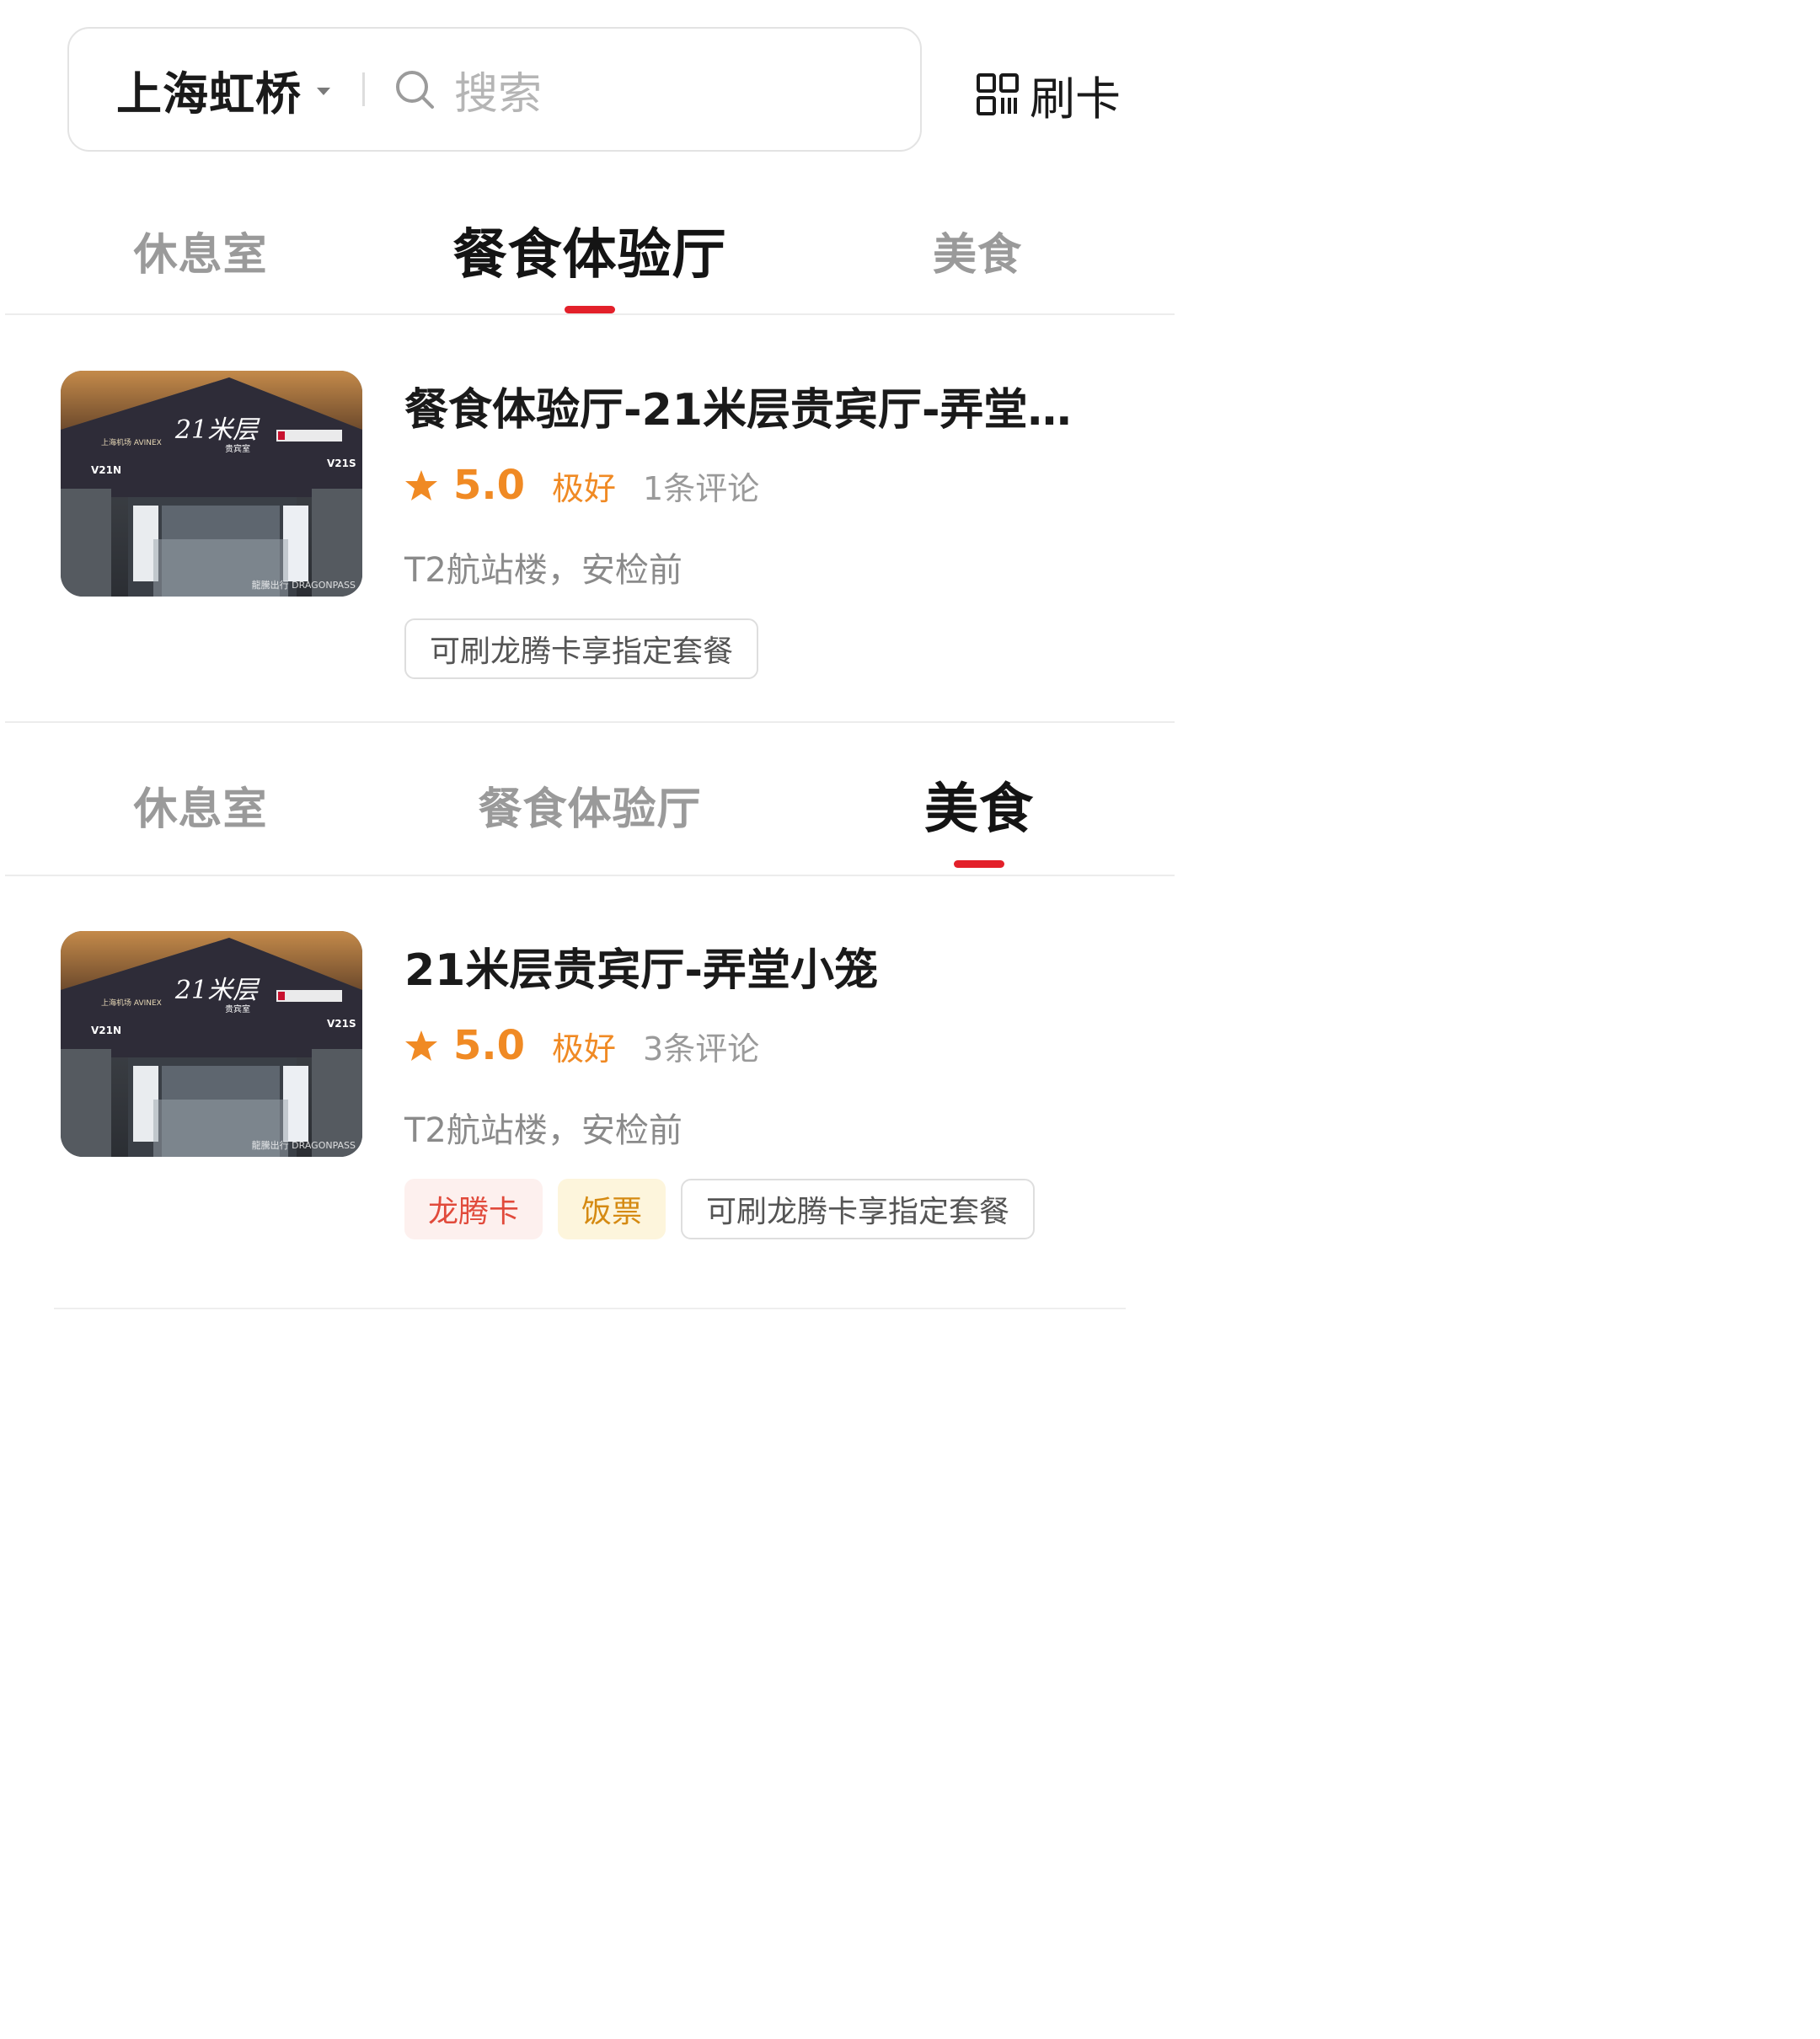  I want to click on rating-label: 极好, so click(584, 488).